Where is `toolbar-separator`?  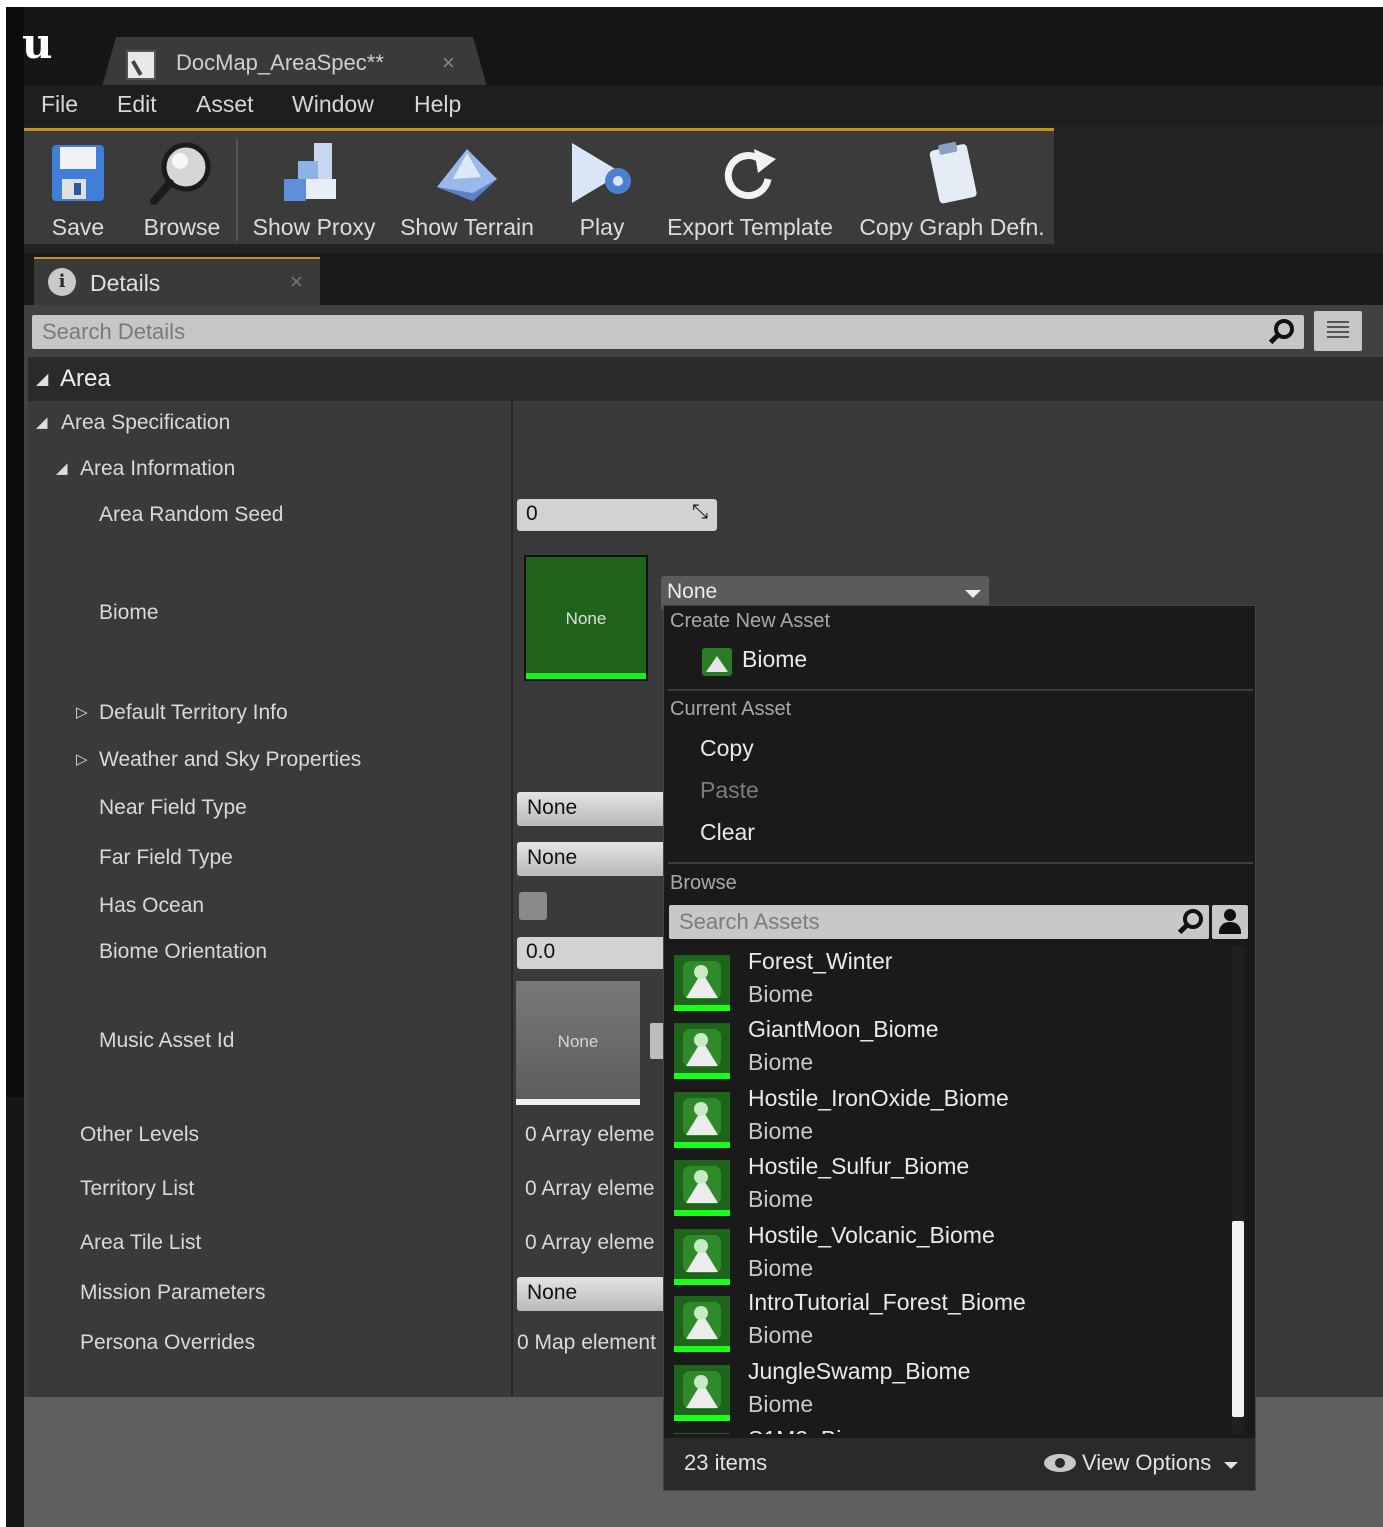 toolbar-separator is located at coordinates (237, 190).